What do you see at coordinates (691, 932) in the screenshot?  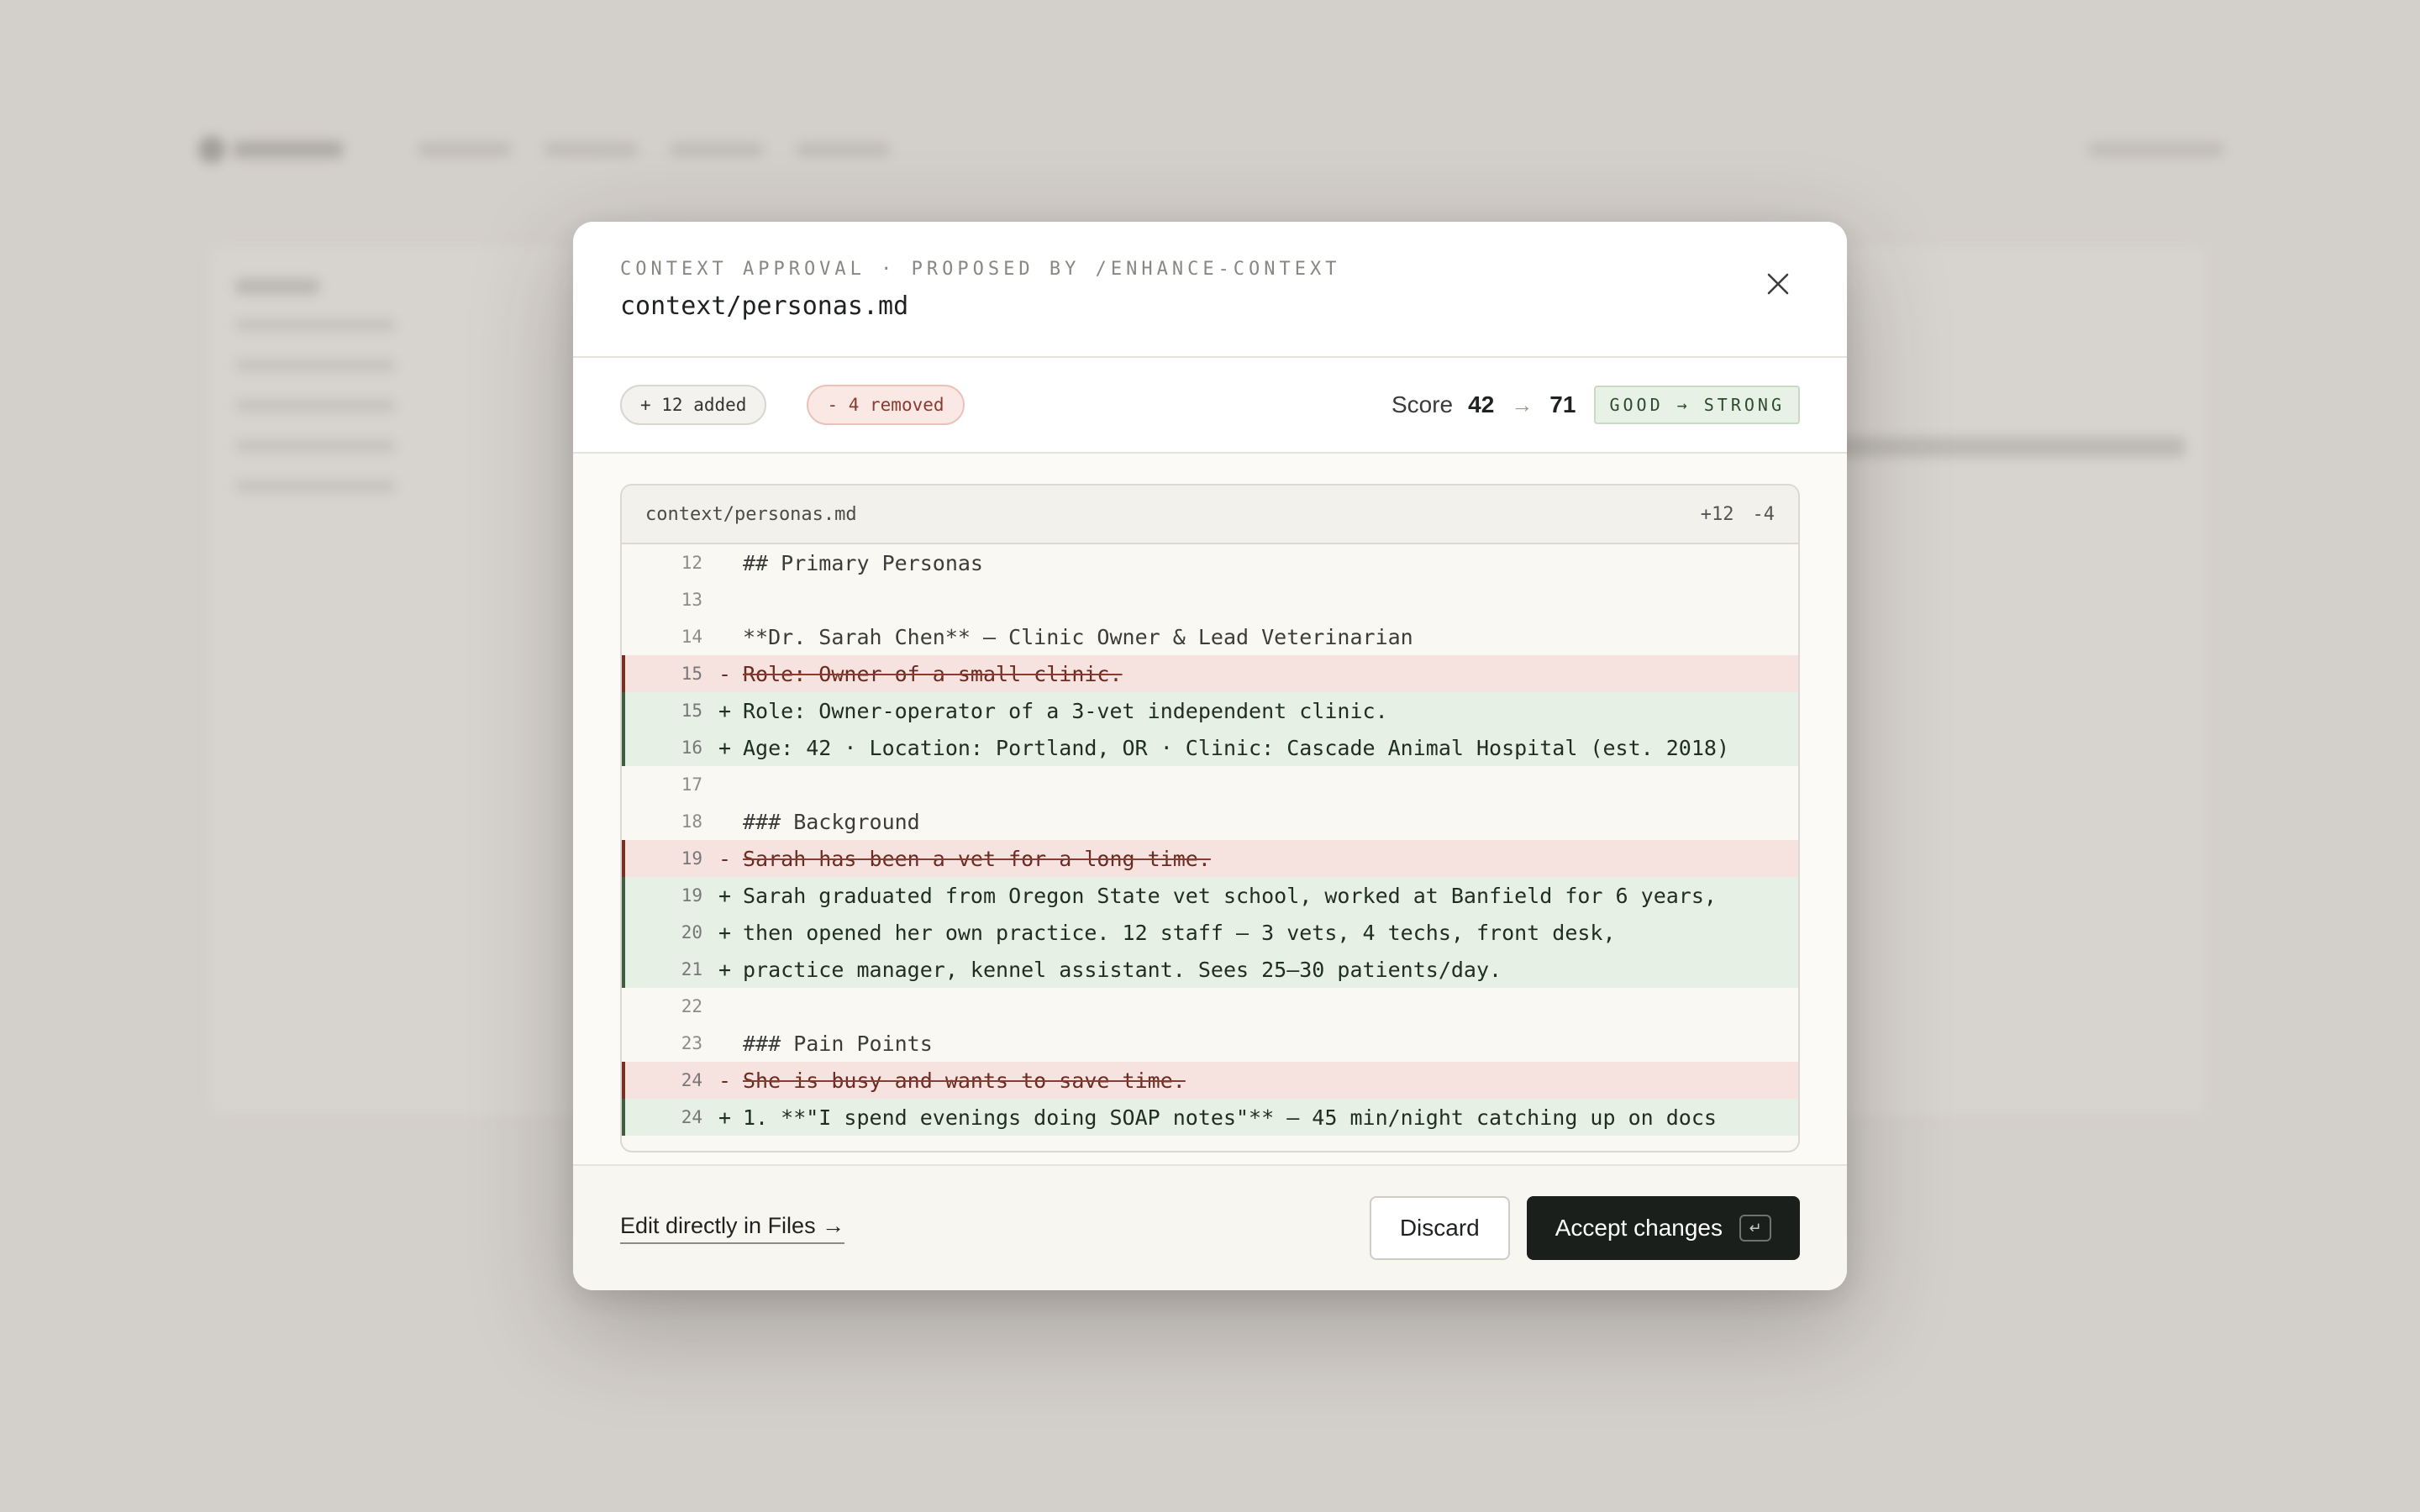 I see `line-number: 20` at bounding box center [691, 932].